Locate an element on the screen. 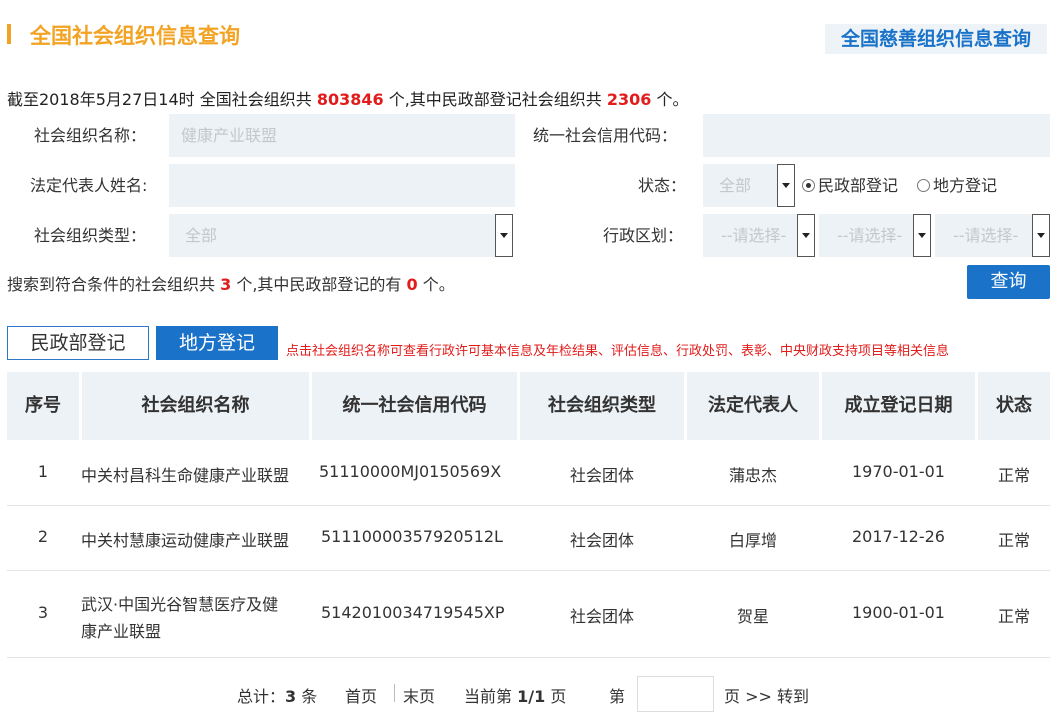  radio-local: 地方登记 is located at coordinates (957, 185).